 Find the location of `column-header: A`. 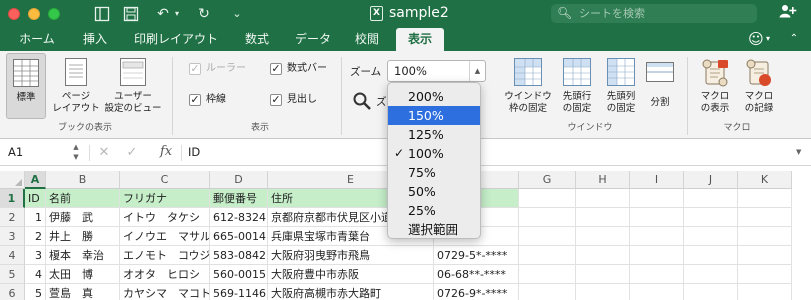

column-header: A is located at coordinates (35, 180).